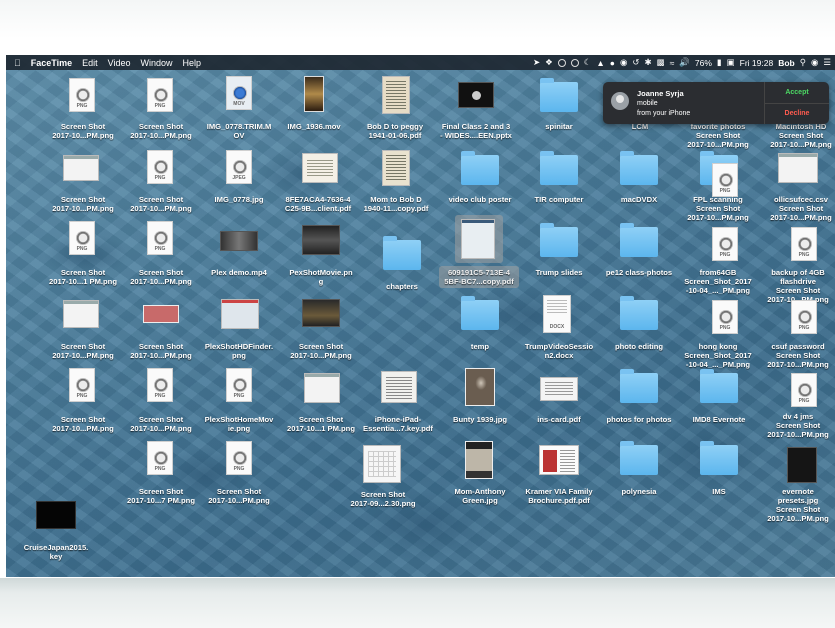 This screenshot has height=628, width=835. Describe the element at coordinates (814, 62) in the screenshot. I see `siri-icon: ◉` at that location.